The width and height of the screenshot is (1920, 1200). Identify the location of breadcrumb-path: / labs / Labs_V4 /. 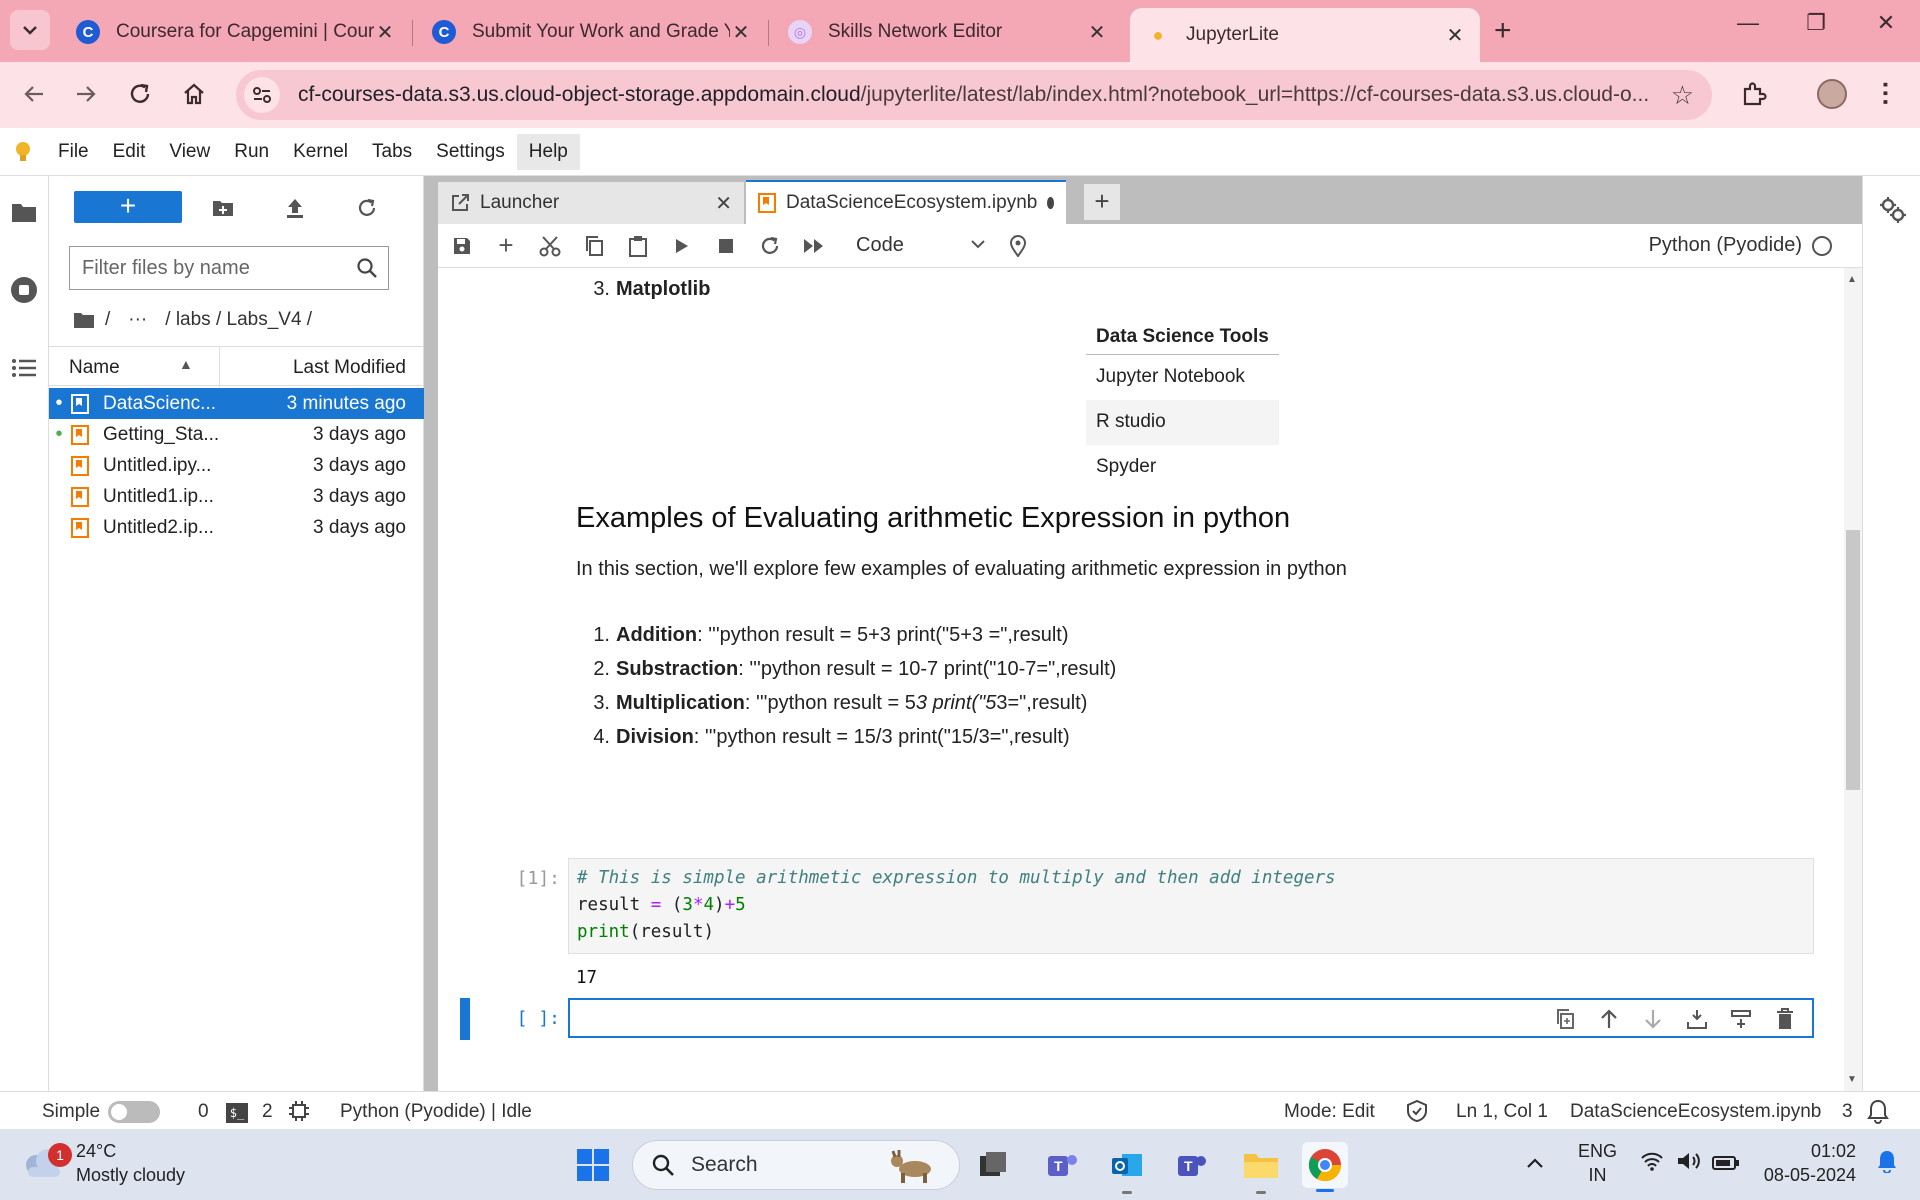
(238, 320).